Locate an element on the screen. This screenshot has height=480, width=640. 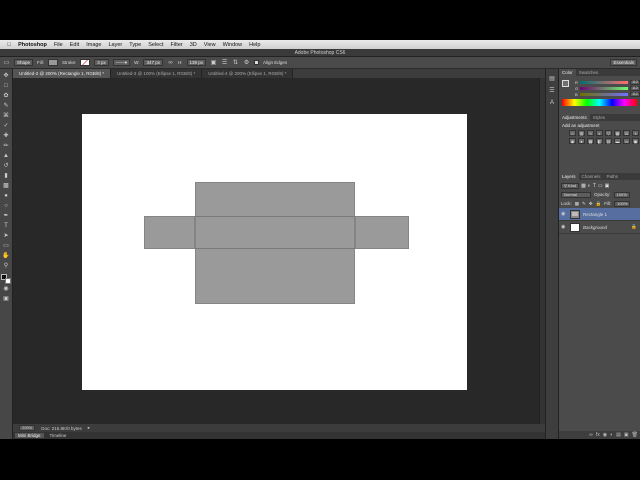
hue-saturation-icon: ▦ is located at coordinates (617, 133).